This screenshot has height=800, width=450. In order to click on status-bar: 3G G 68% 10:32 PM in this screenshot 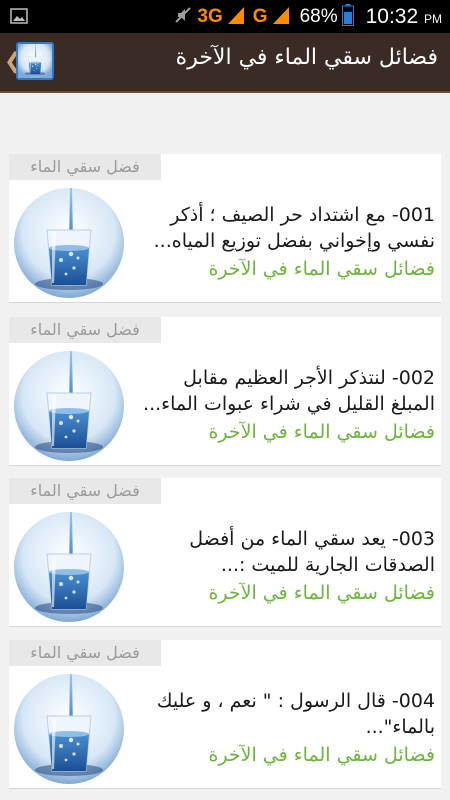, I will do `click(225, 16)`.